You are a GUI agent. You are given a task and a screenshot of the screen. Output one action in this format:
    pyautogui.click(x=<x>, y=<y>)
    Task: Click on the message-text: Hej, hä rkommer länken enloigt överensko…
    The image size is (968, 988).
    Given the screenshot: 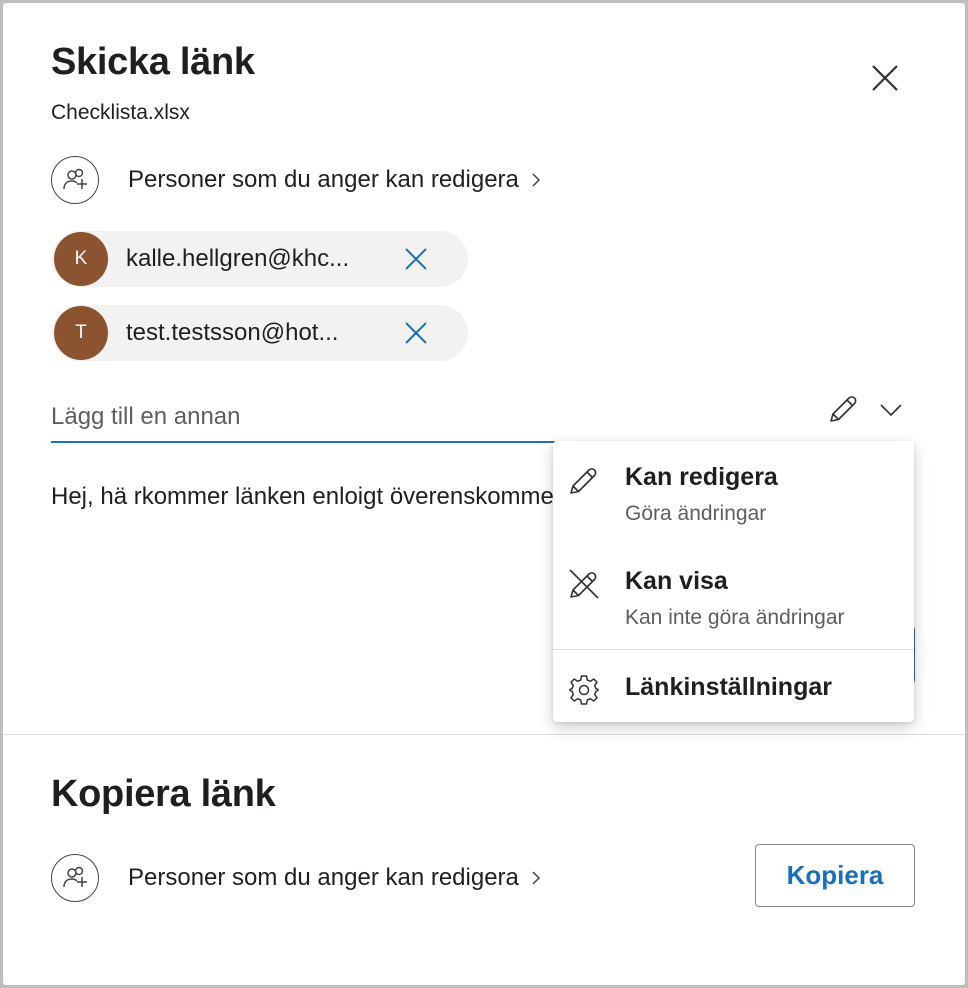 What is the action you would take?
    pyautogui.click(x=306, y=497)
    